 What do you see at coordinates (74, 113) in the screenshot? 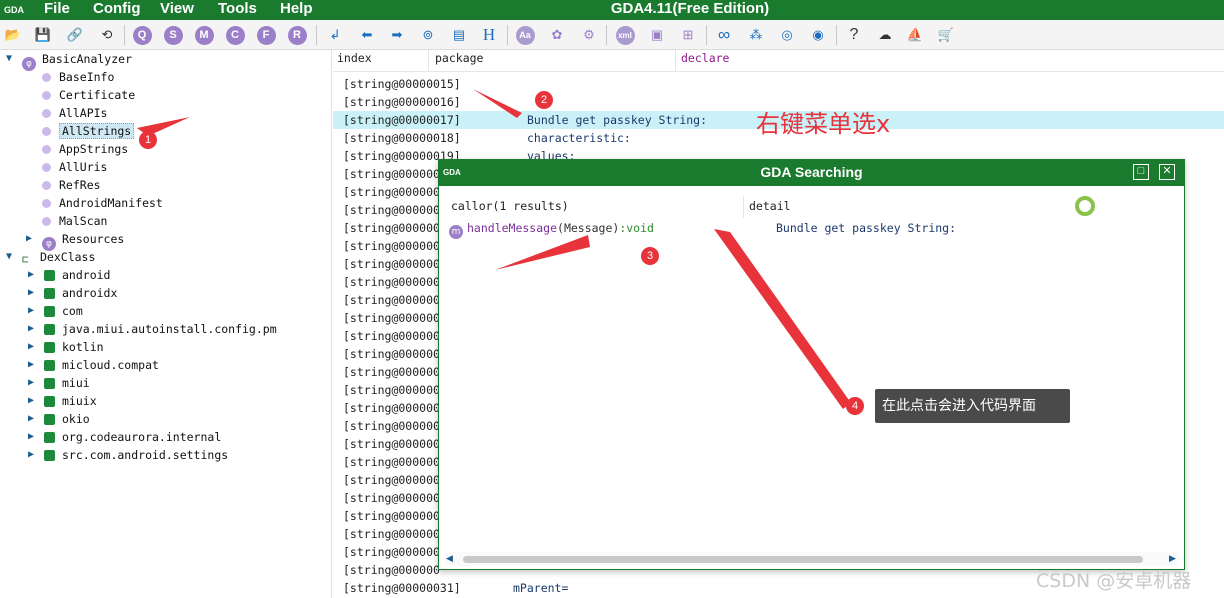
I see `tree-item-allapis: AllAPIs` at bounding box center [74, 113].